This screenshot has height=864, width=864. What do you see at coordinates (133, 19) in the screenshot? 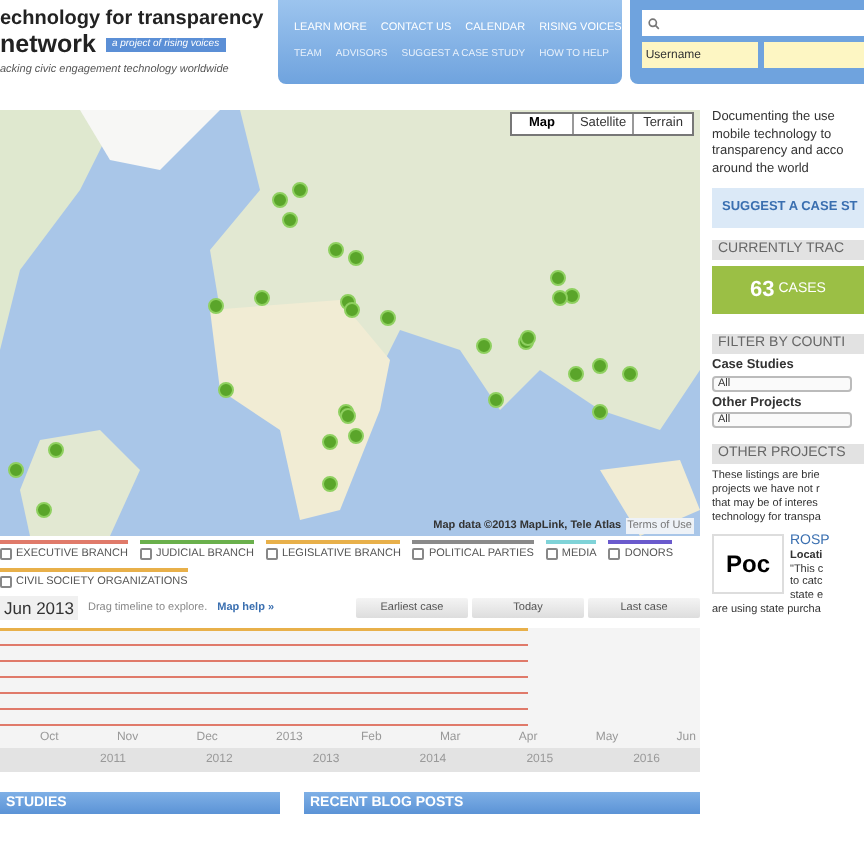
I see `site-title: echnology for transparency` at bounding box center [133, 19].